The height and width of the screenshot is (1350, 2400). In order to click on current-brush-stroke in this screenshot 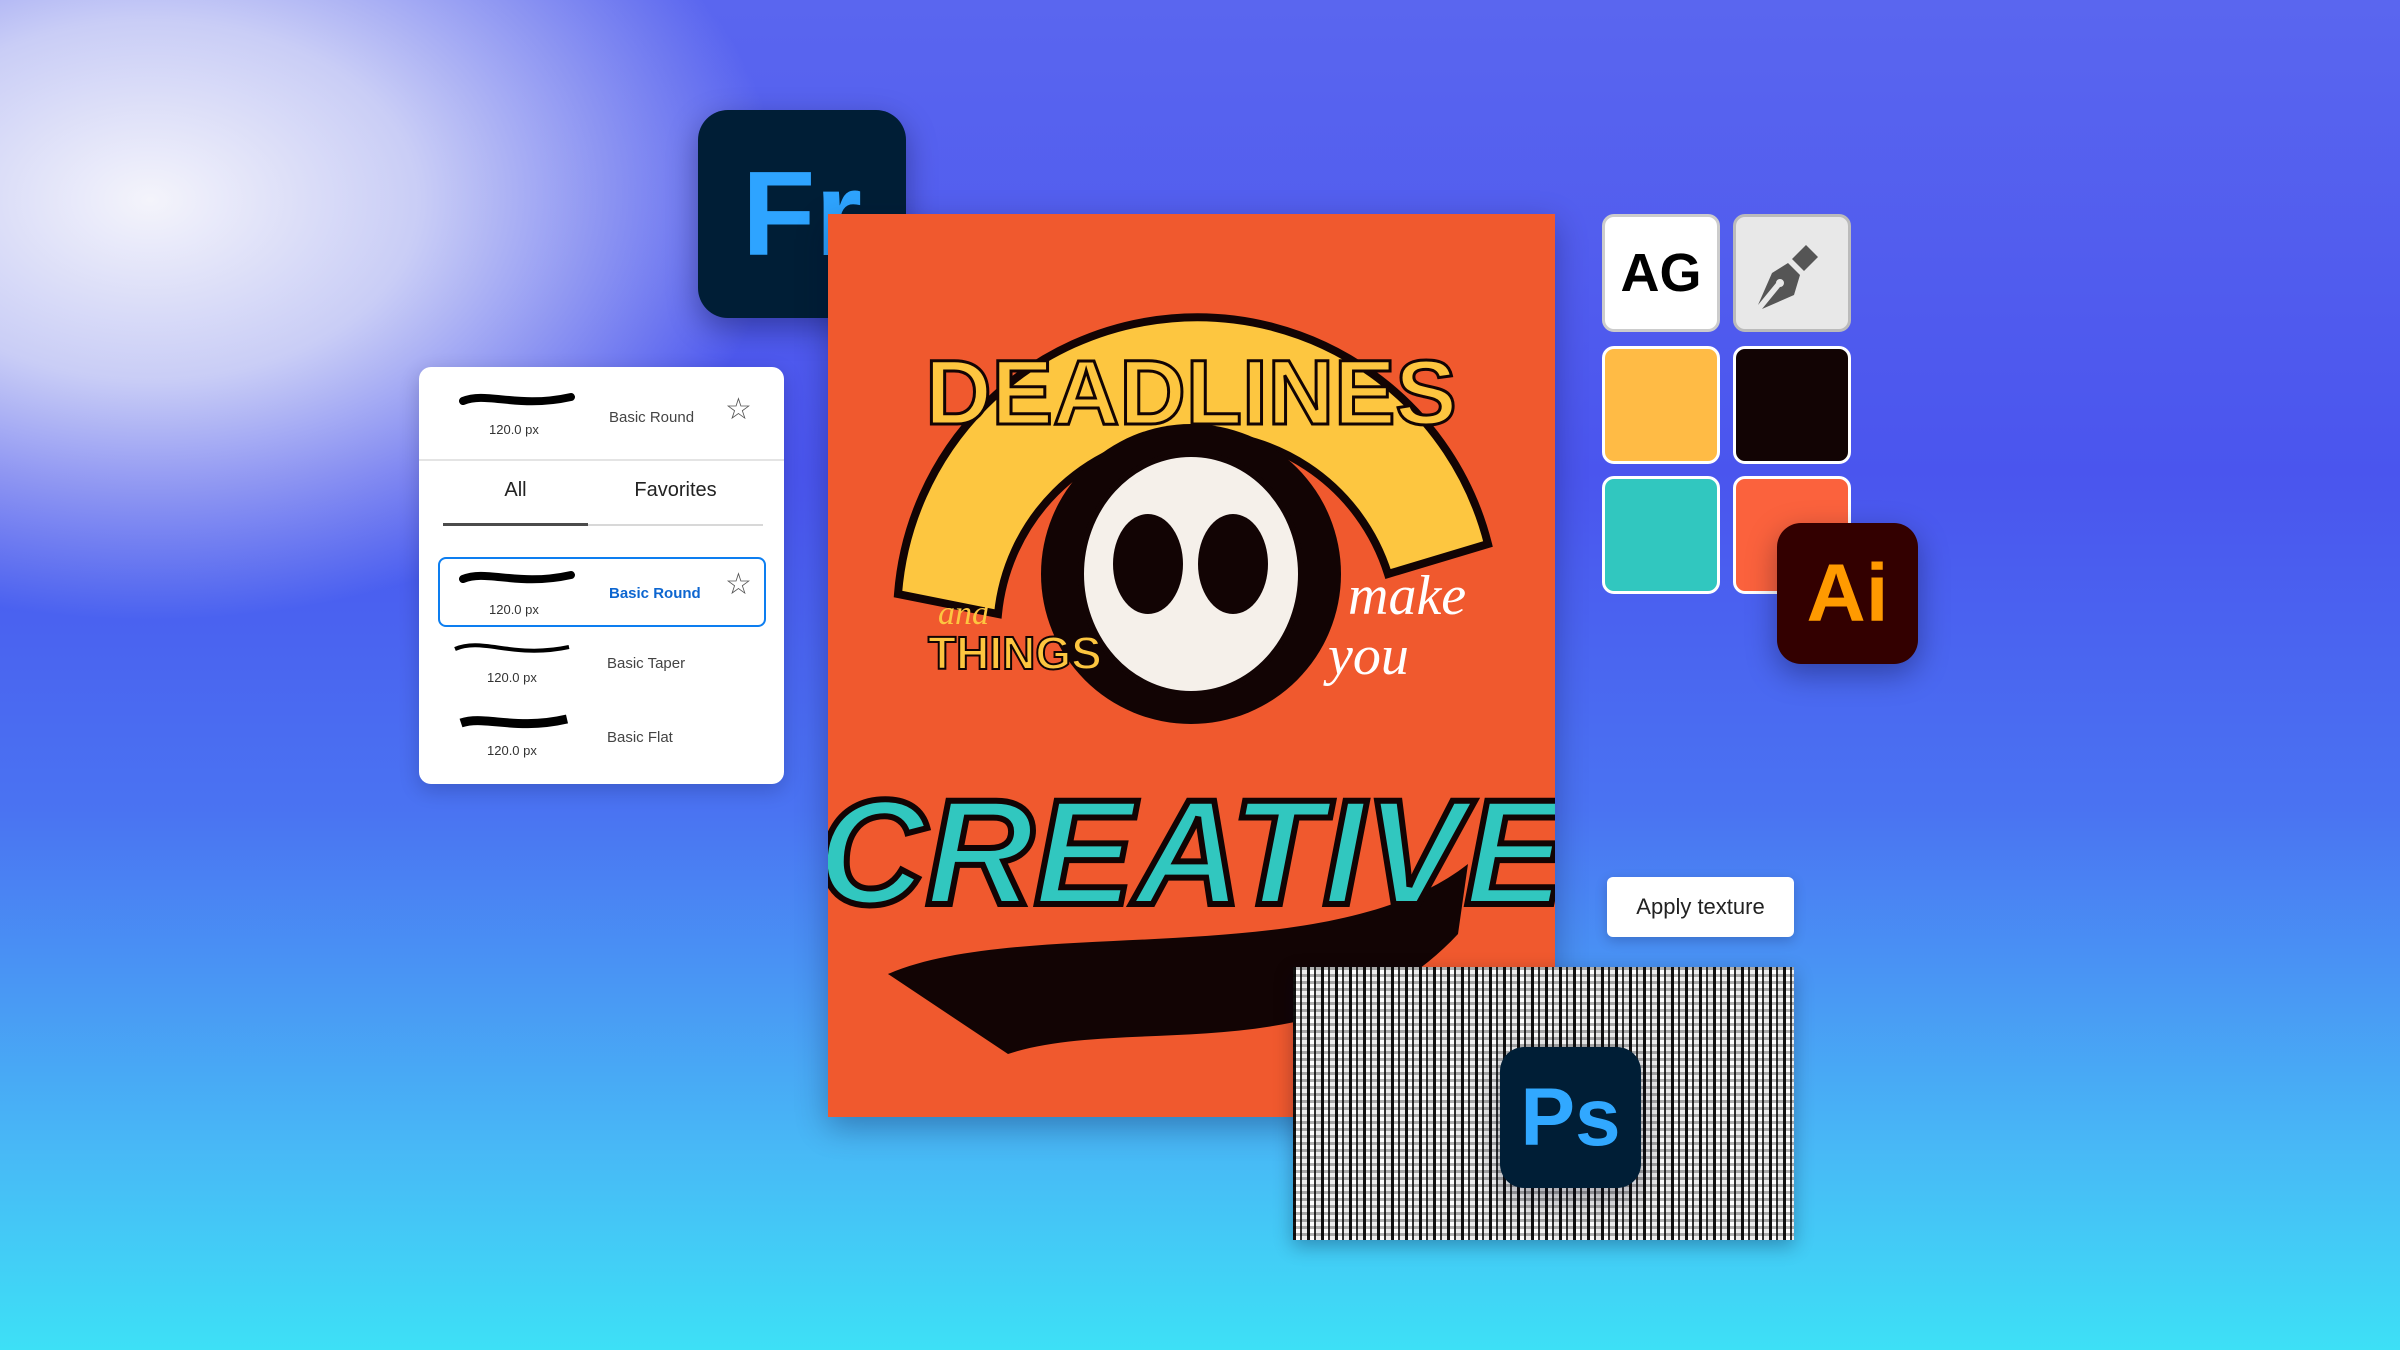, I will do `click(517, 399)`.